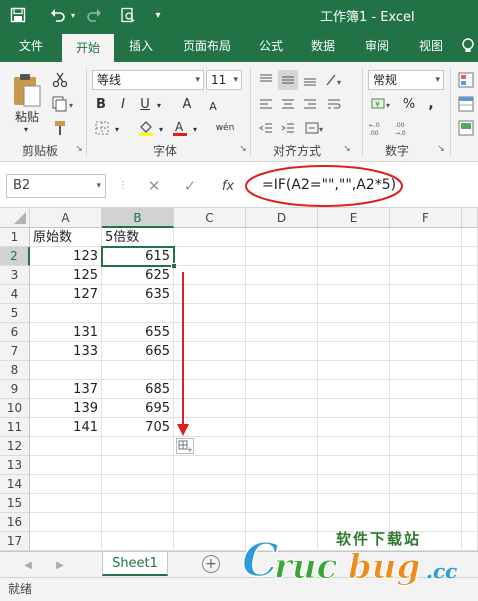  I want to click on increase-indent-icon, so click(288, 128).